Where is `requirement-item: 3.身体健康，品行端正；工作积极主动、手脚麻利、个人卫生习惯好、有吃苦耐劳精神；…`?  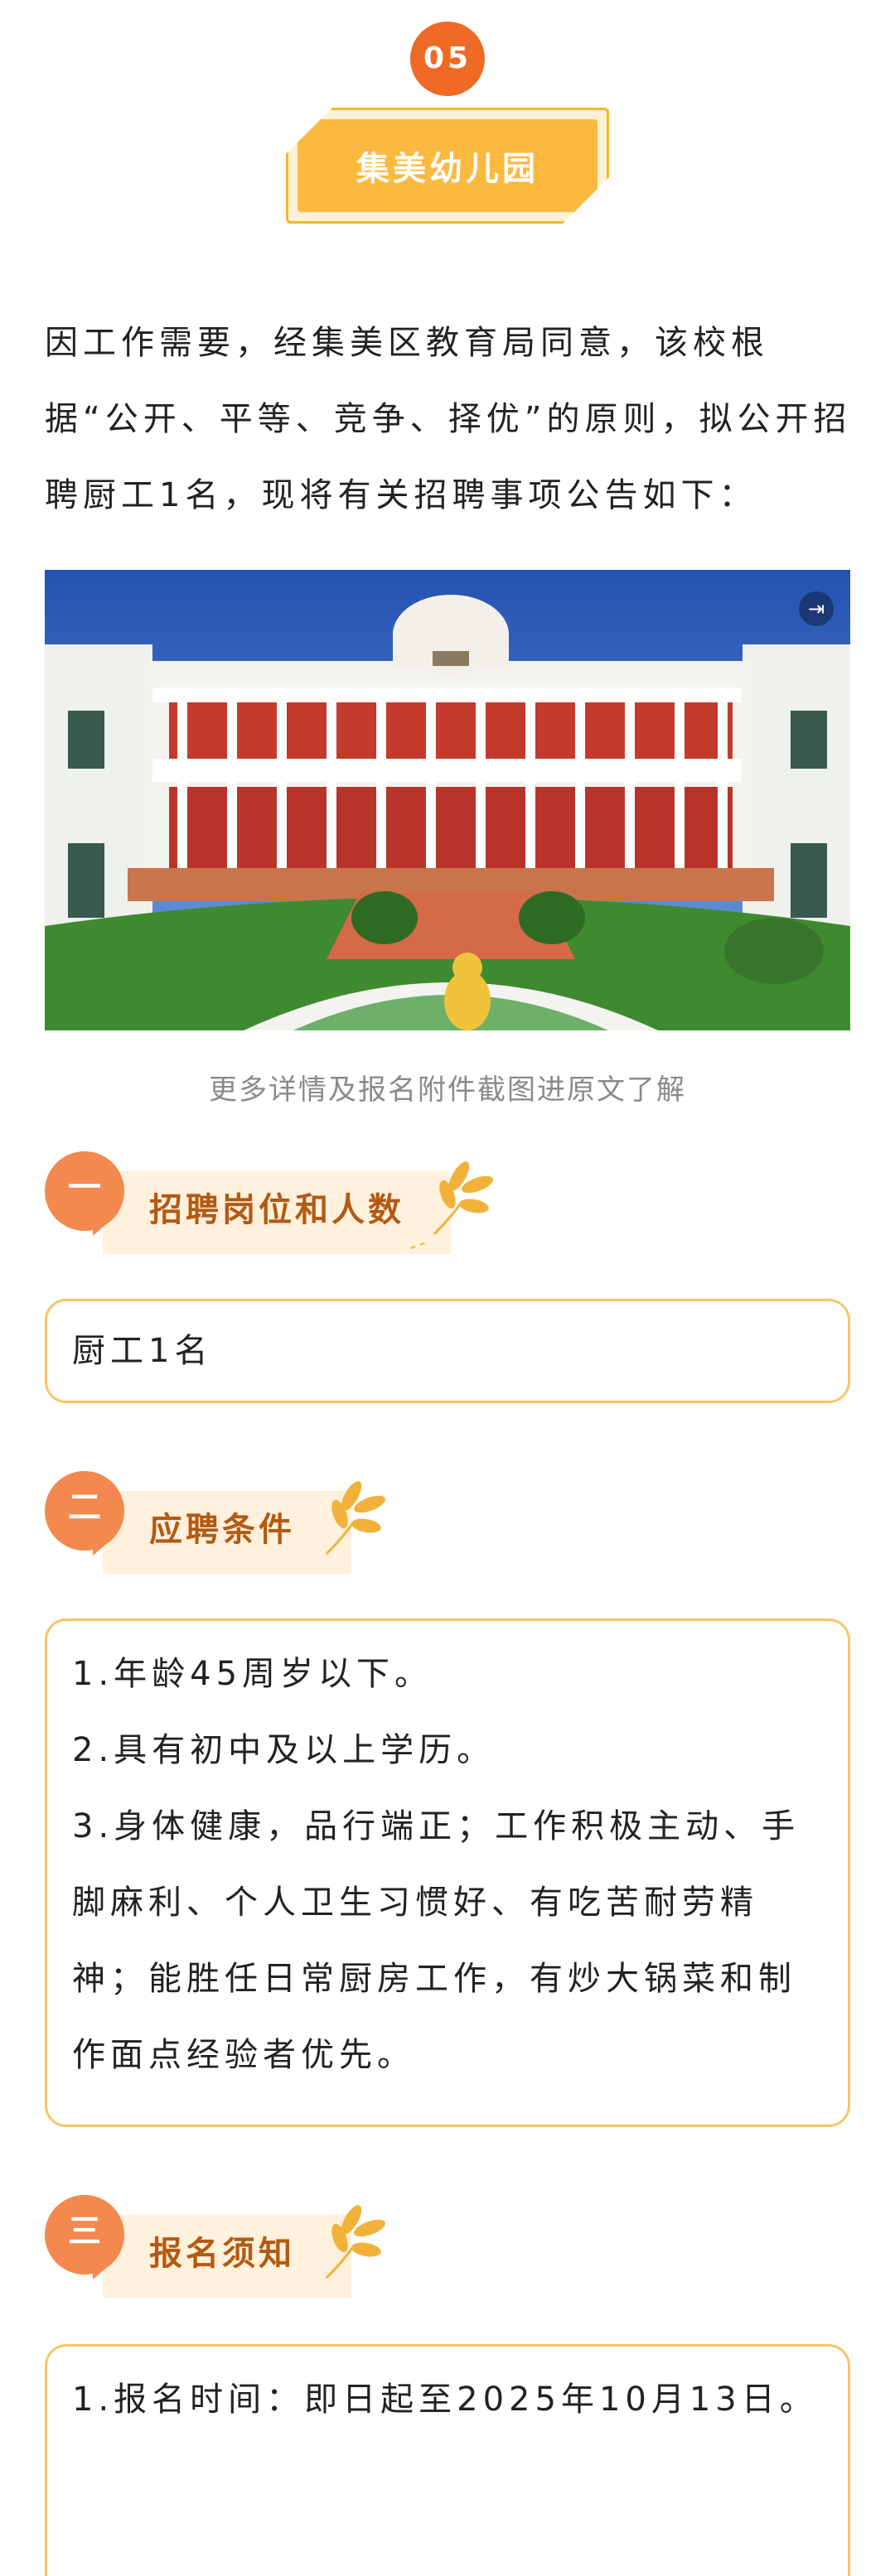
requirement-item: 3.身体健康，品行端正；工作积极主动、手脚麻利、个人卫生习惯好、有吃苦耐劳精神；… is located at coordinates (436, 1940).